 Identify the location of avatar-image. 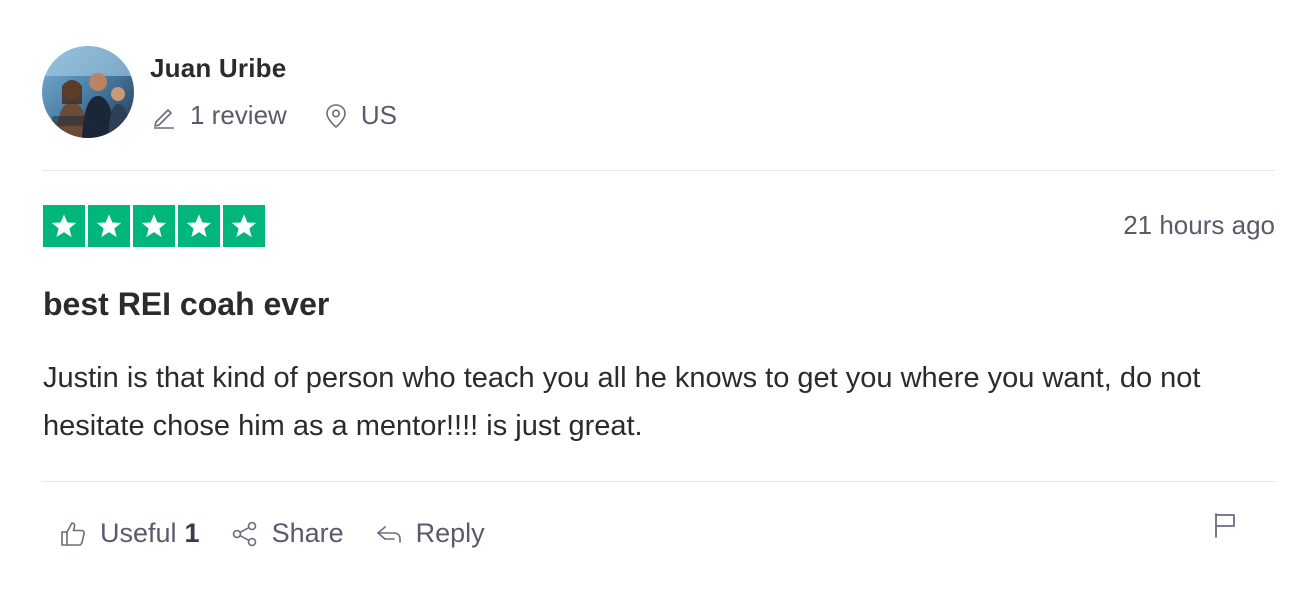
(88, 92).